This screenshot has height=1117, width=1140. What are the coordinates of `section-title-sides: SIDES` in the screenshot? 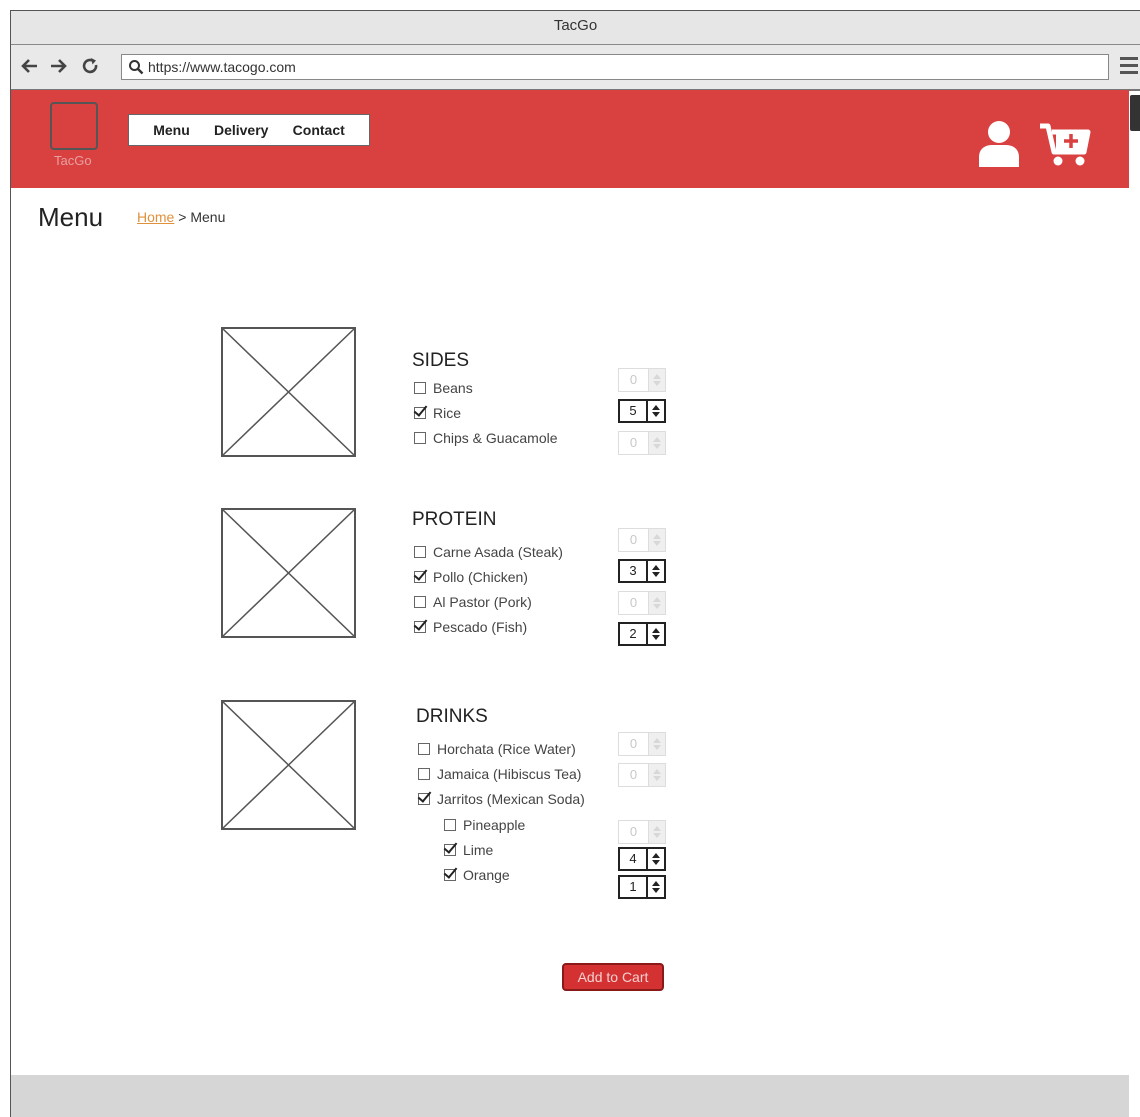 It's located at (441, 360).